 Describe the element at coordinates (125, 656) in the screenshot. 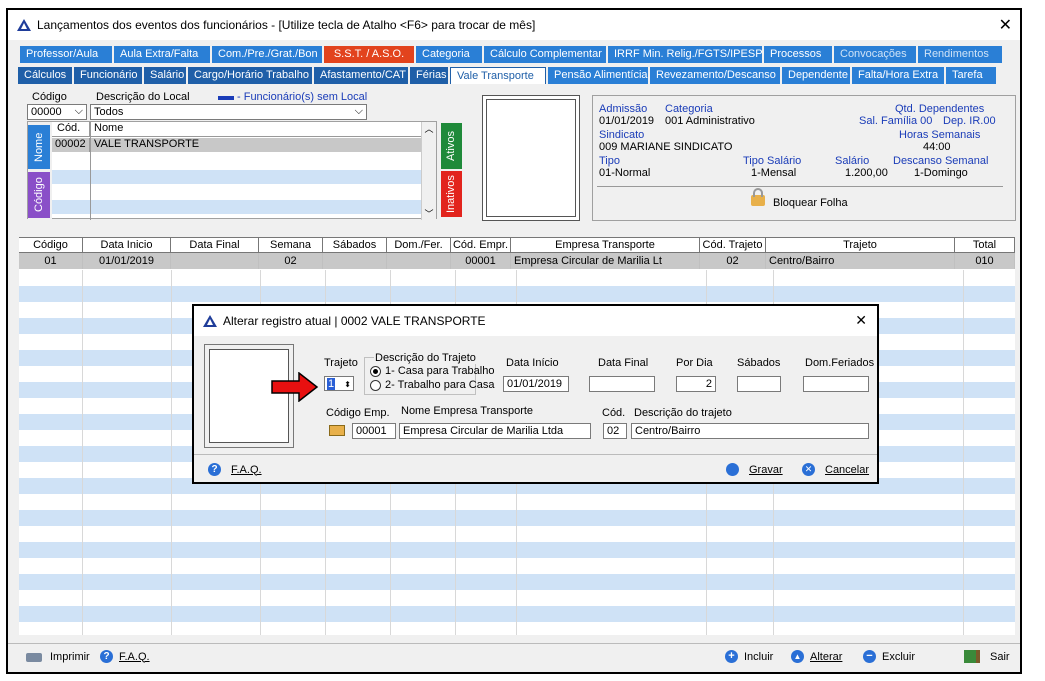

I see `faq-button: ? F.A.Q.` at that location.